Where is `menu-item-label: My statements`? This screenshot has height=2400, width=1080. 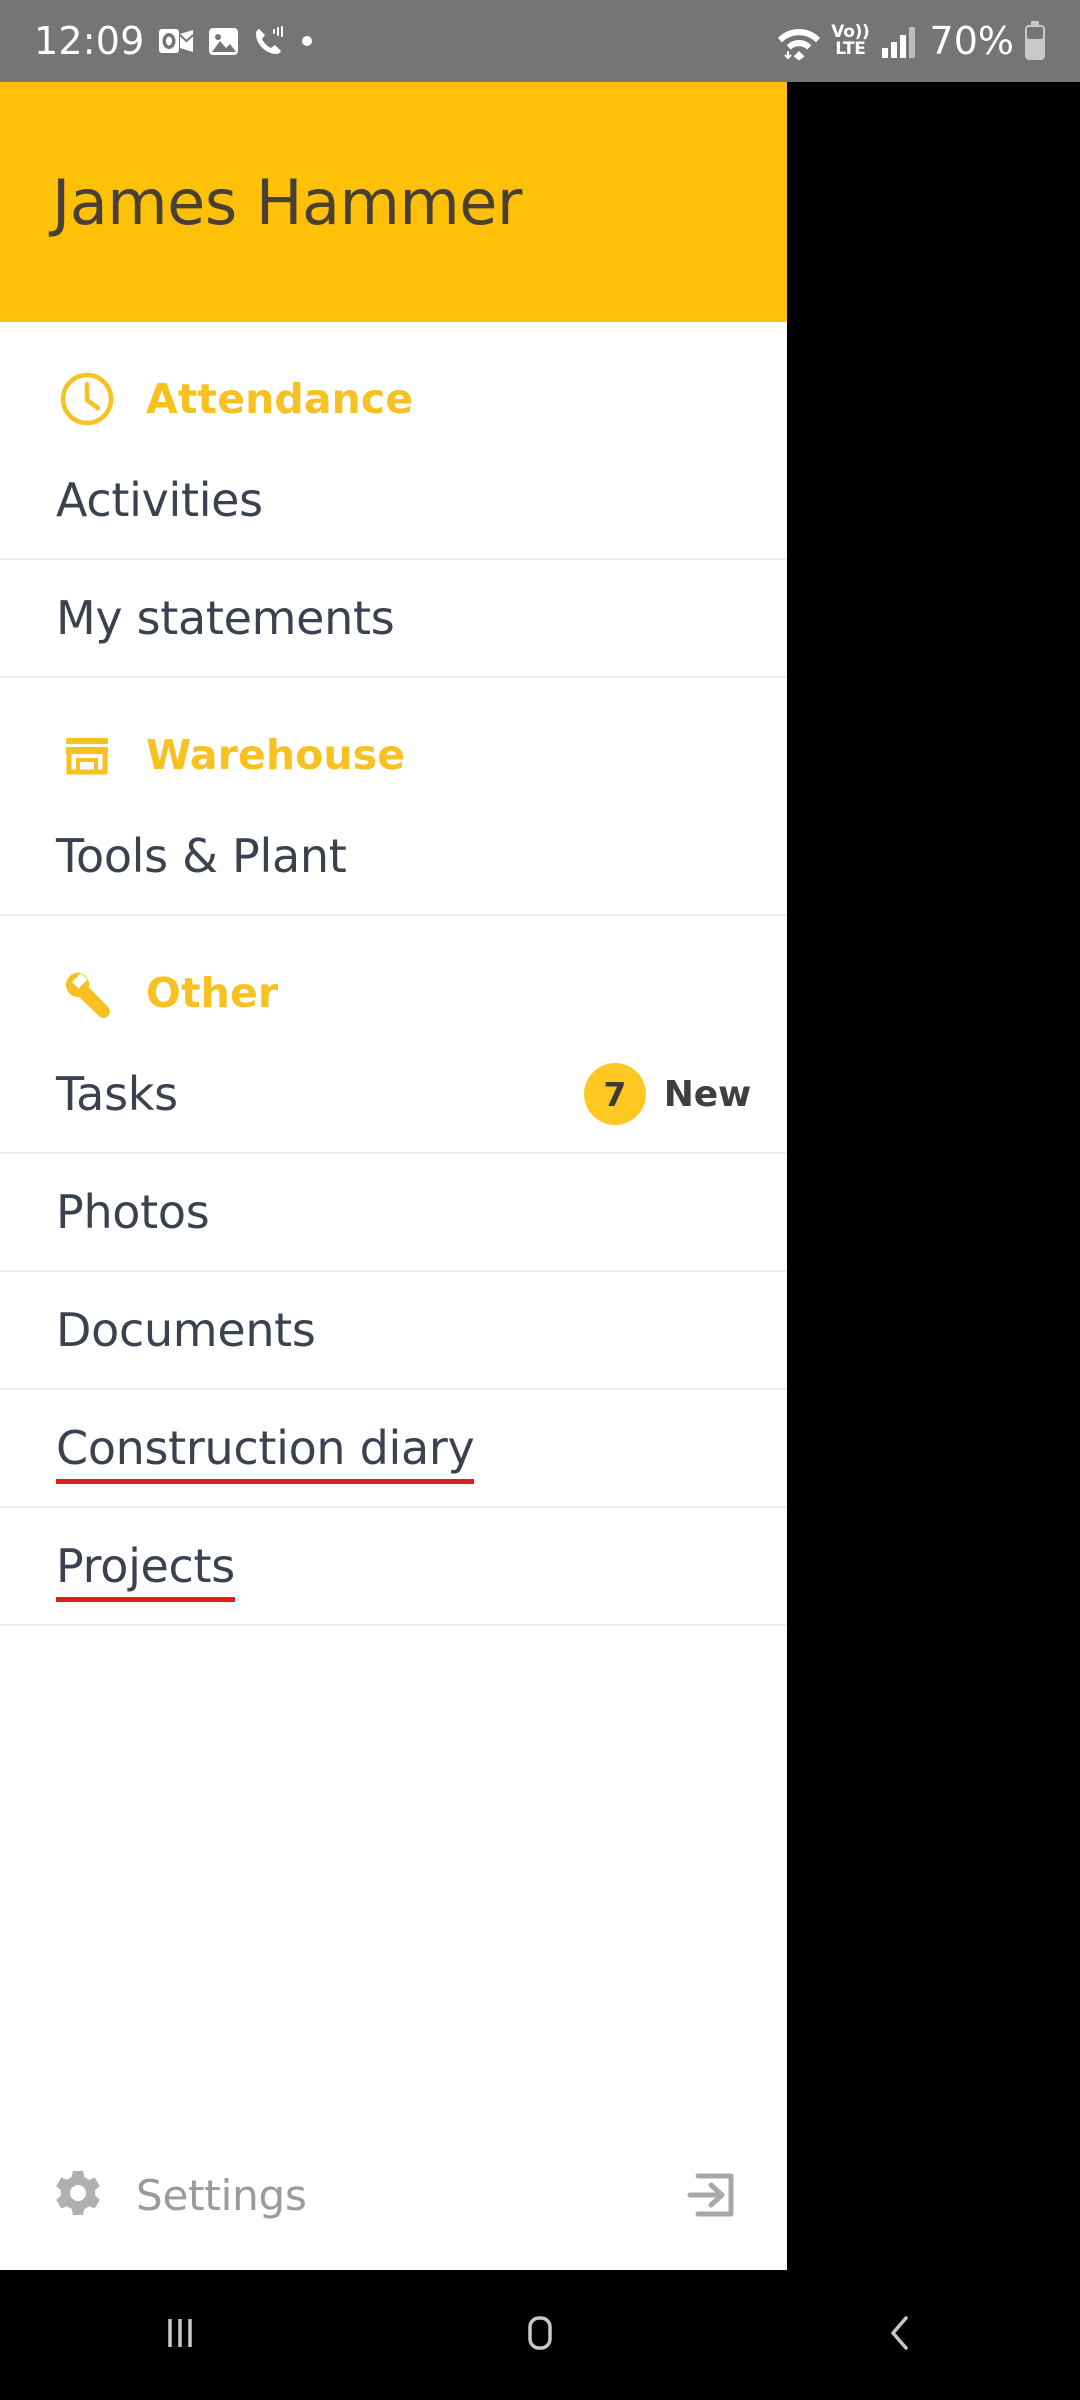
menu-item-label: My statements is located at coordinates (225, 618).